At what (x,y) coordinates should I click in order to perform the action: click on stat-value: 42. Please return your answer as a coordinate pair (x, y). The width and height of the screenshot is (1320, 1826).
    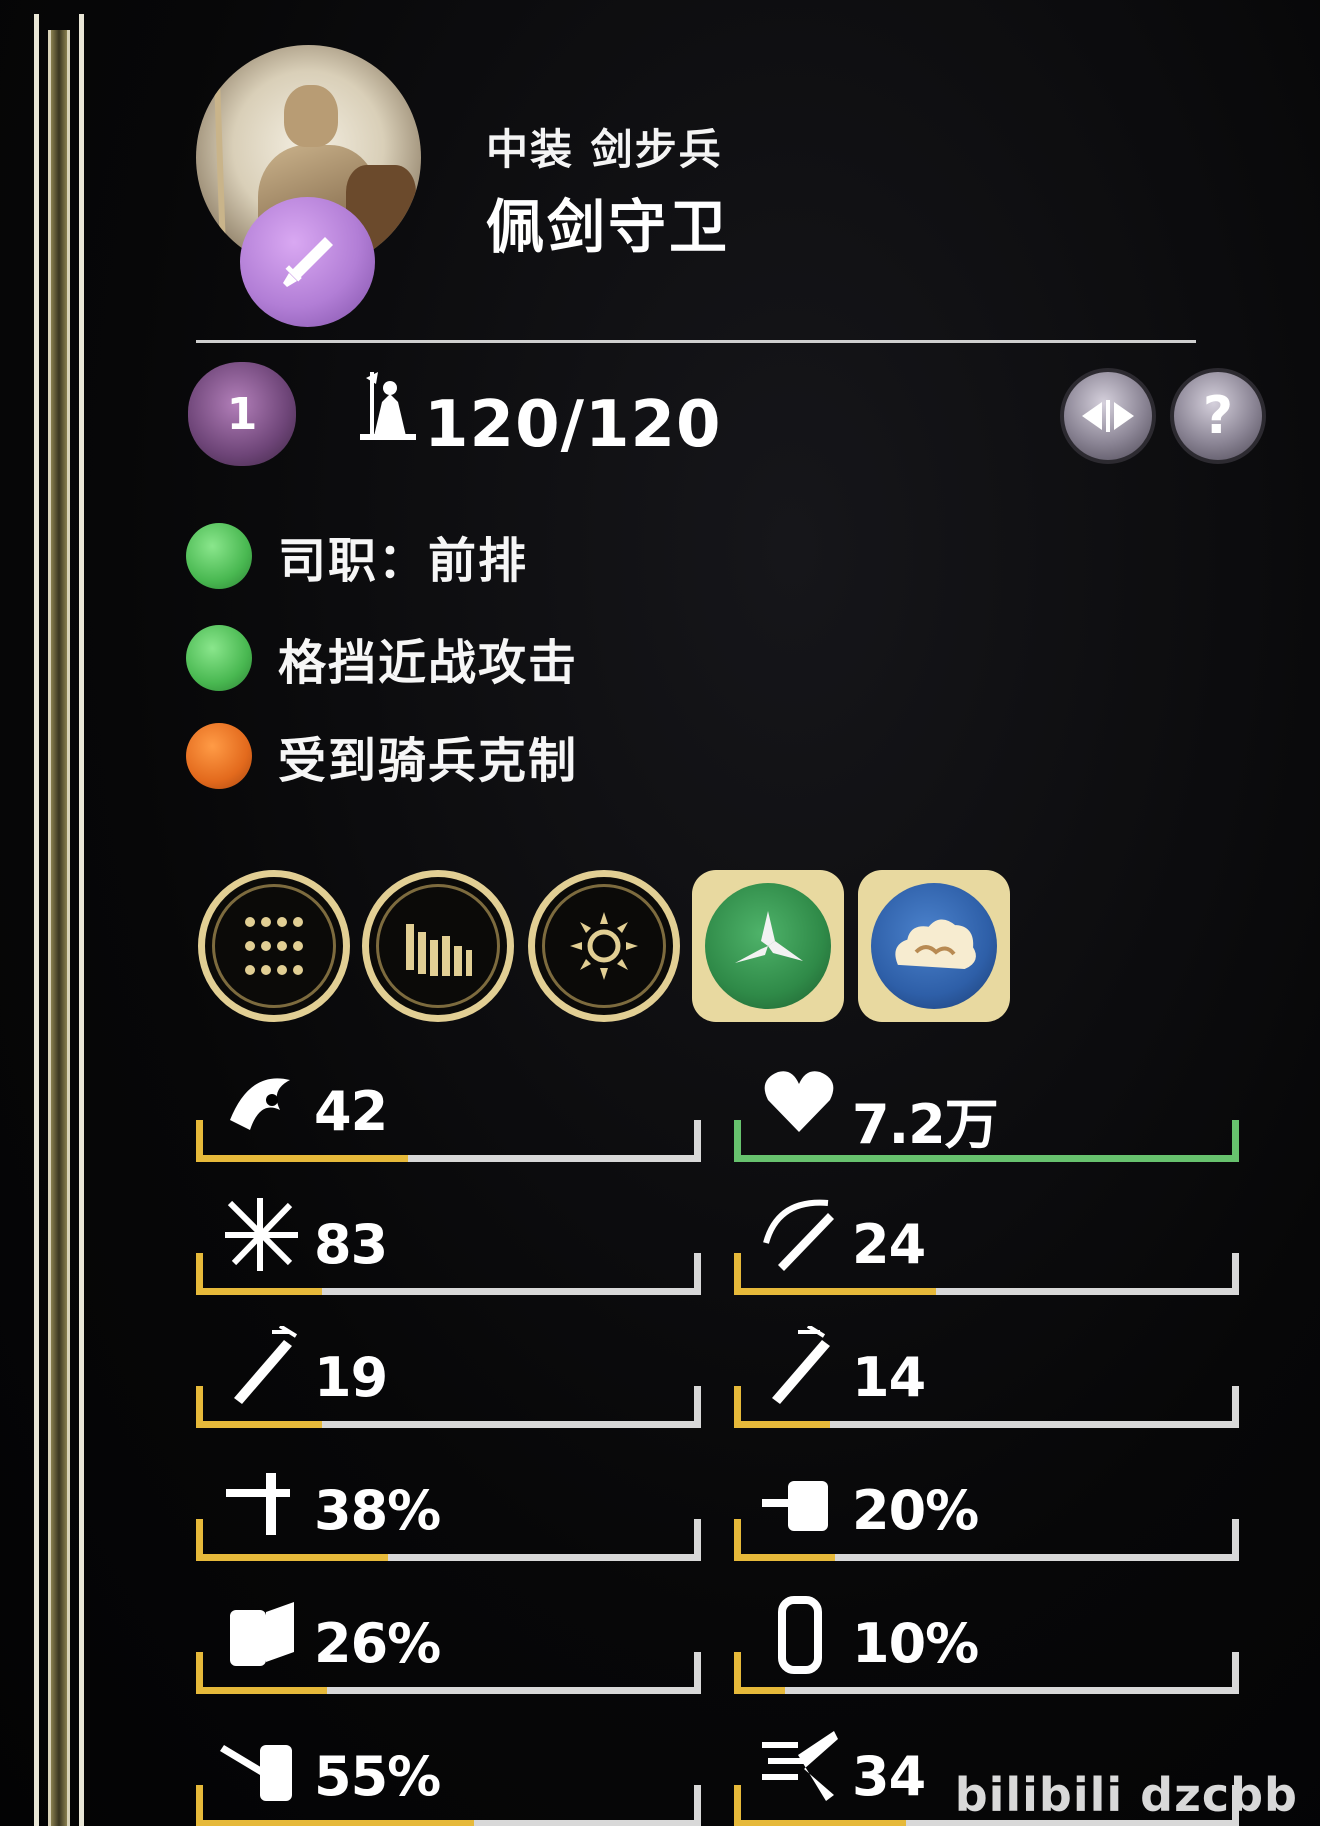
    Looking at the image, I should click on (351, 1111).